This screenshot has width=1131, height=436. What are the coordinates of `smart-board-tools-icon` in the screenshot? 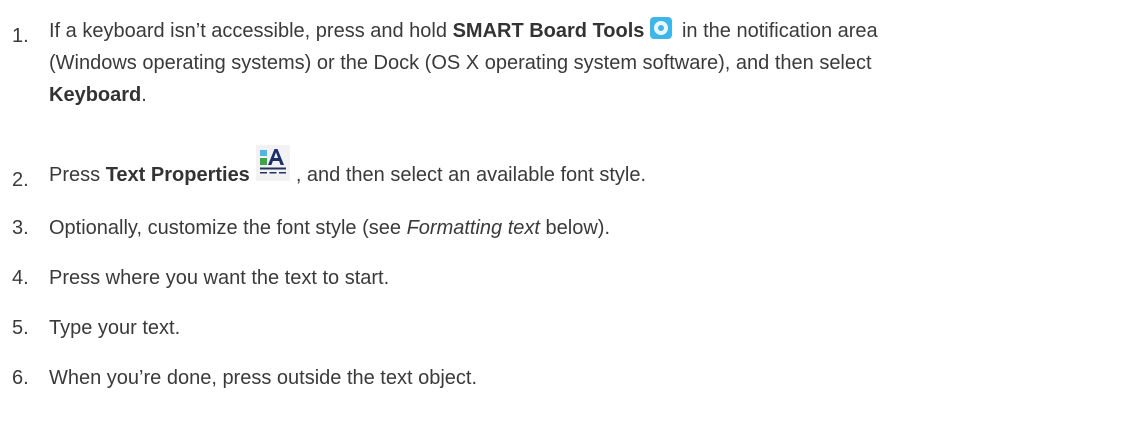 It's located at (661, 28).